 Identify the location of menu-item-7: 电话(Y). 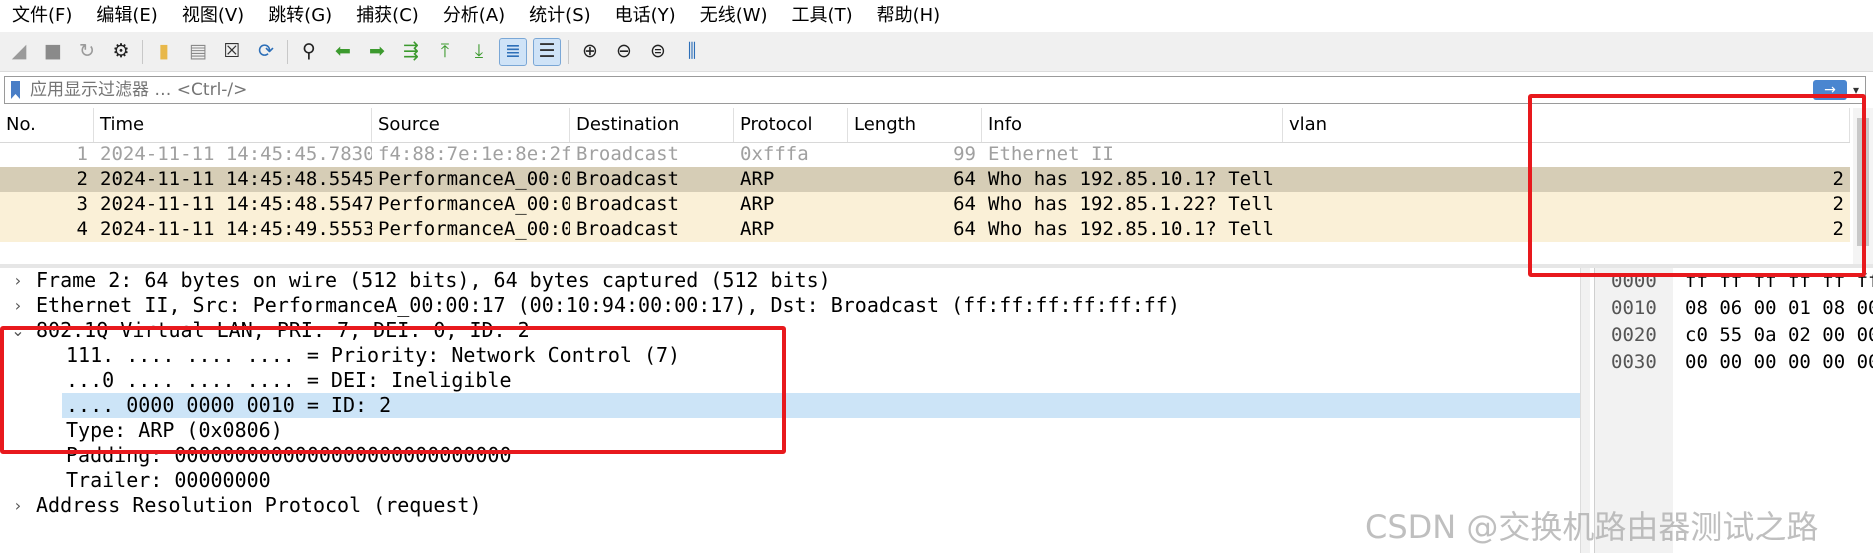
(645, 16).